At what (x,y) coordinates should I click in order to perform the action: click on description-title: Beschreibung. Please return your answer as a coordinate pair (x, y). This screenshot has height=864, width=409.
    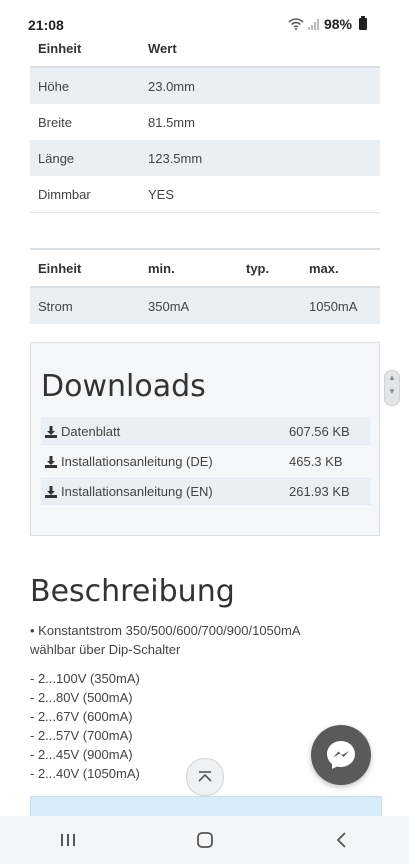
    Looking at the image, I should click on (132, 591).